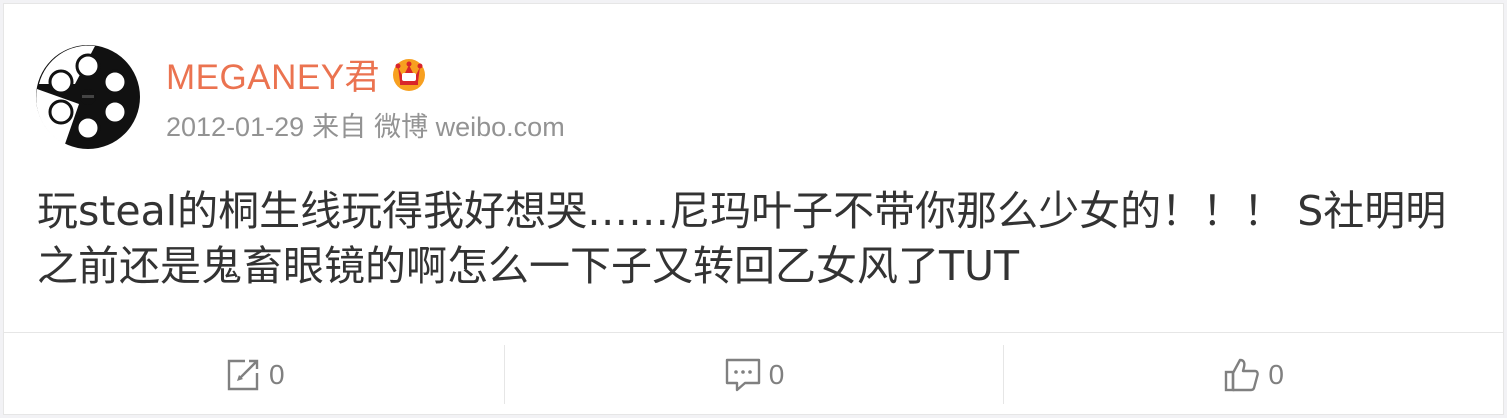  What do you see at coordinates (1242, 374) in the screenshot?
I see `thumbs-up-icon` at bounding box center [1242, 374].